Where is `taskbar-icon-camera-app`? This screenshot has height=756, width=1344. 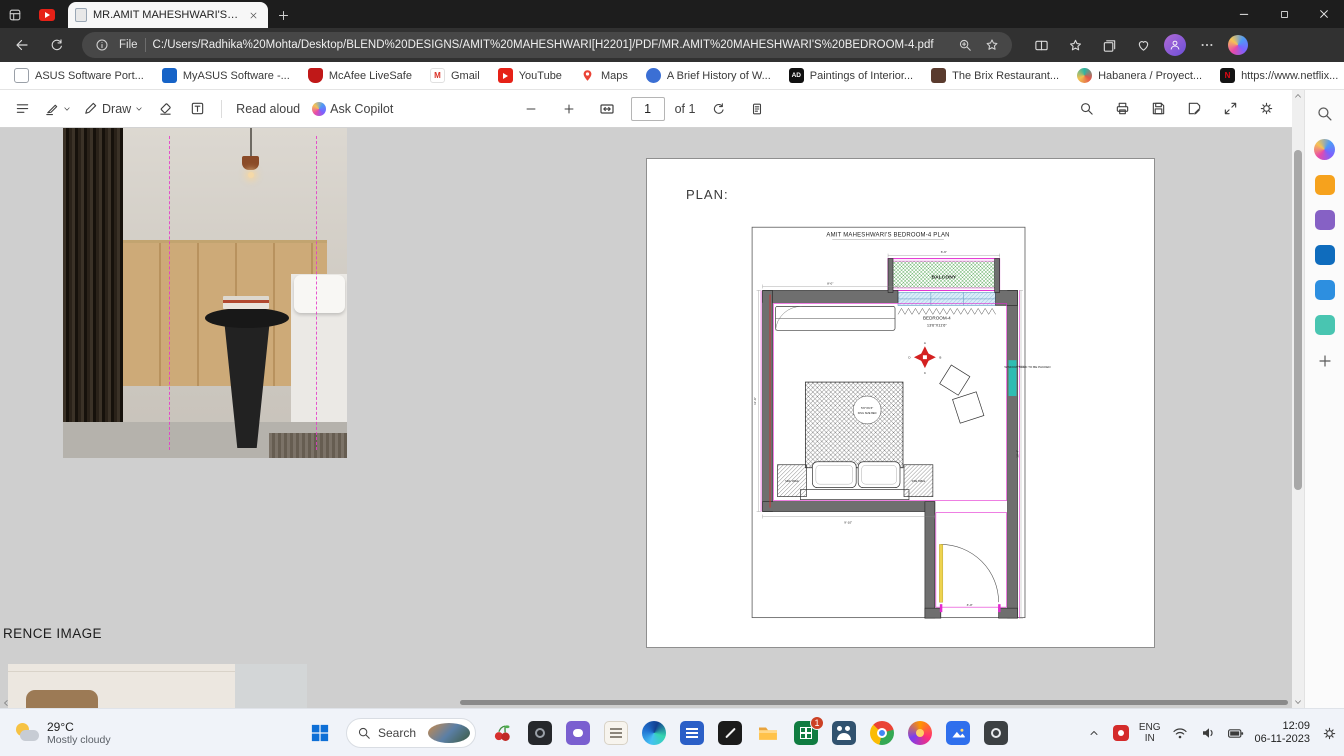
taskbar-icon-camera-app is located at coordinates (540, 733).